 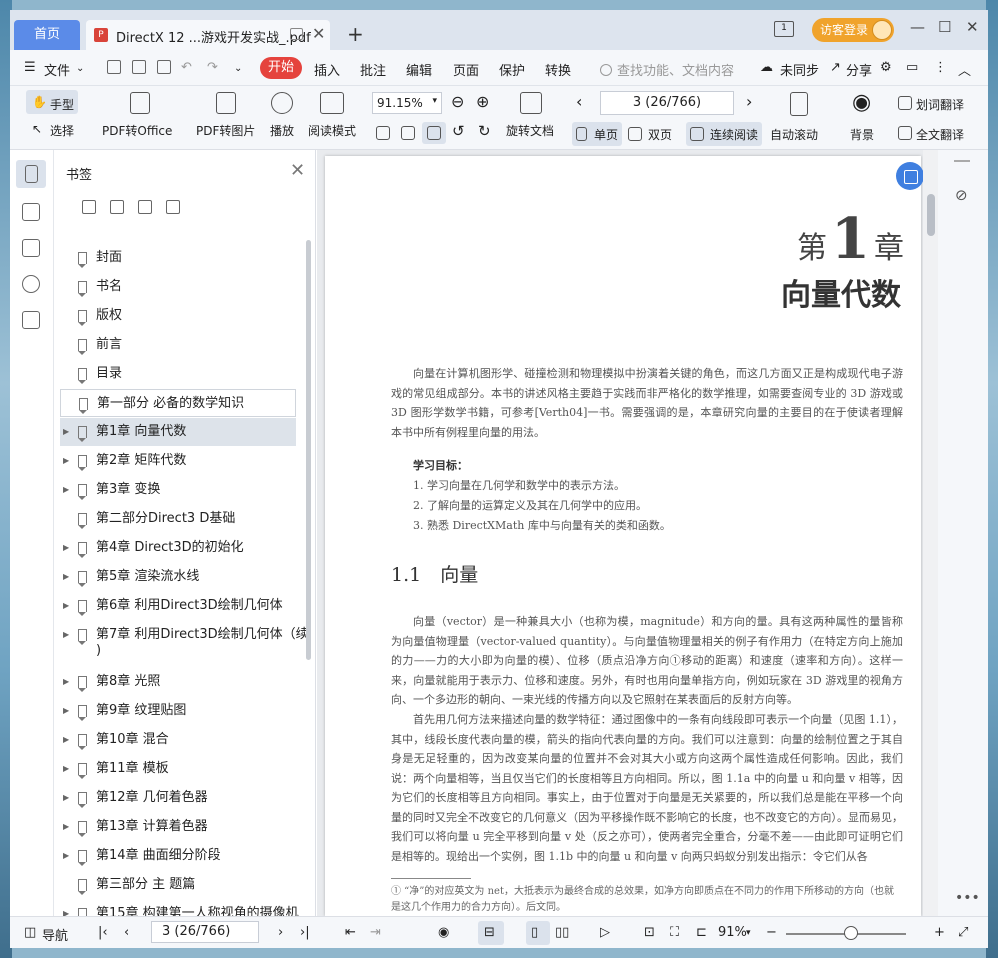 I want to click on full-translate-button: 全文翻译, so click(x=940, y=134).